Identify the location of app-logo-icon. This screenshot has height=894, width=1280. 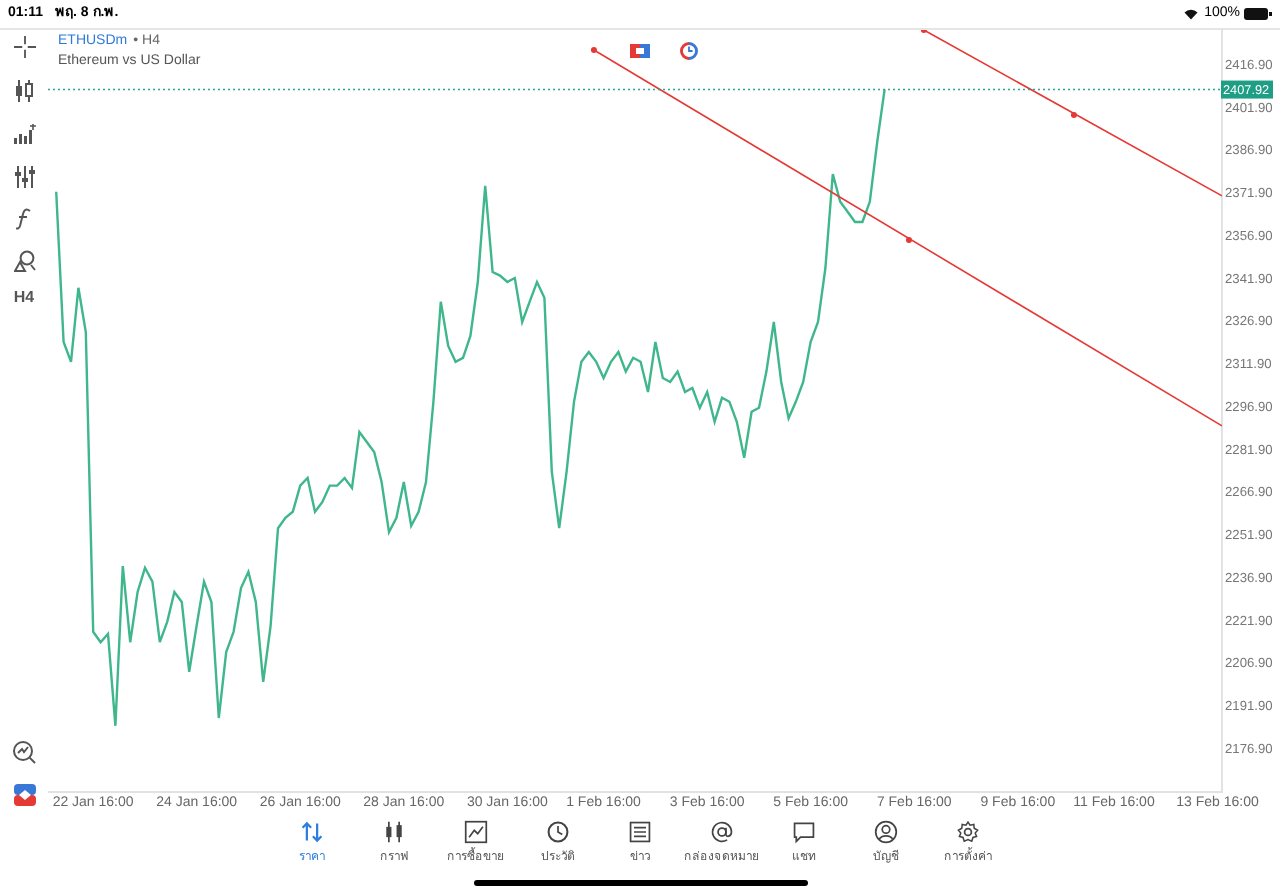
(24, 795).